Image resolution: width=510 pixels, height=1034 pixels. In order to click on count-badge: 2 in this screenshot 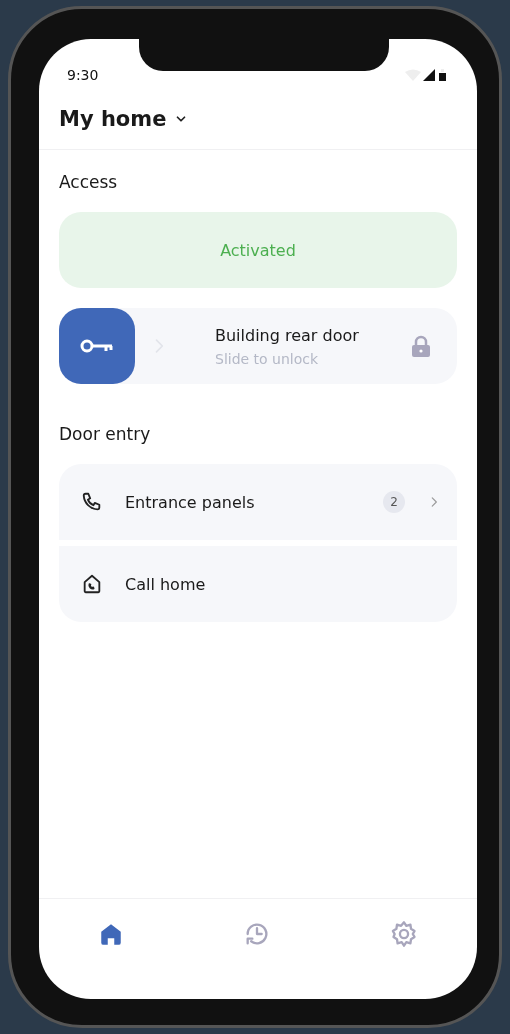, I will do `click(394, 502)`.